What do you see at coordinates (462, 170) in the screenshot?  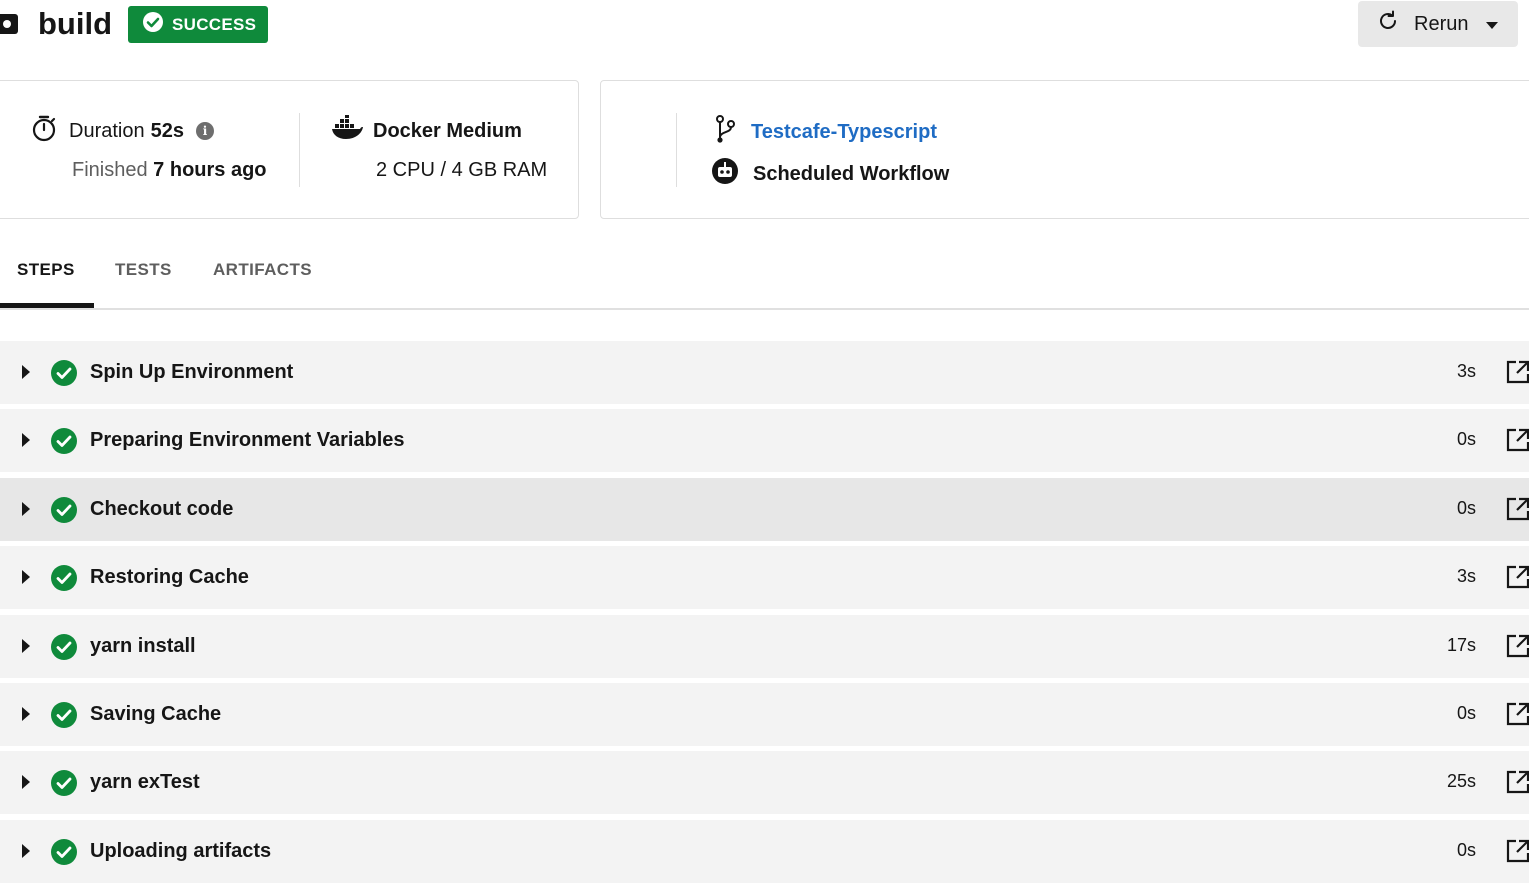 I see `executor-spec: 2 CPU / 4 GB RAM` at bounding box center [462, 170].